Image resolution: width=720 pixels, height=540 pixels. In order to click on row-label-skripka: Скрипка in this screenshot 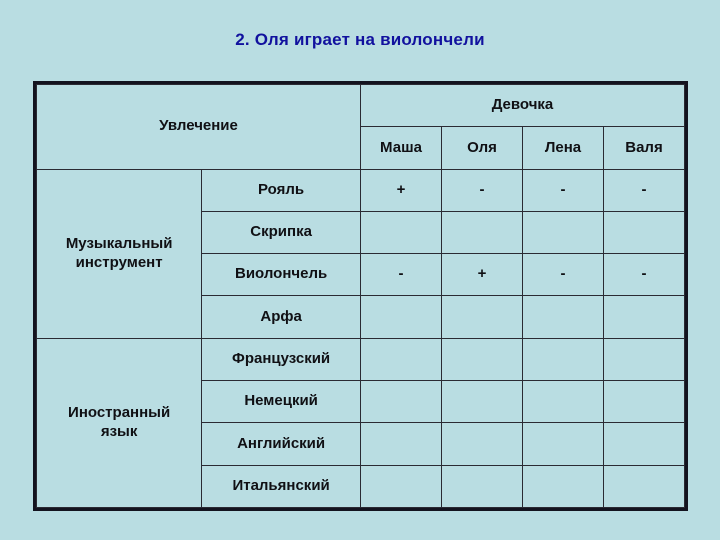, I will do `click(281, 232)`.